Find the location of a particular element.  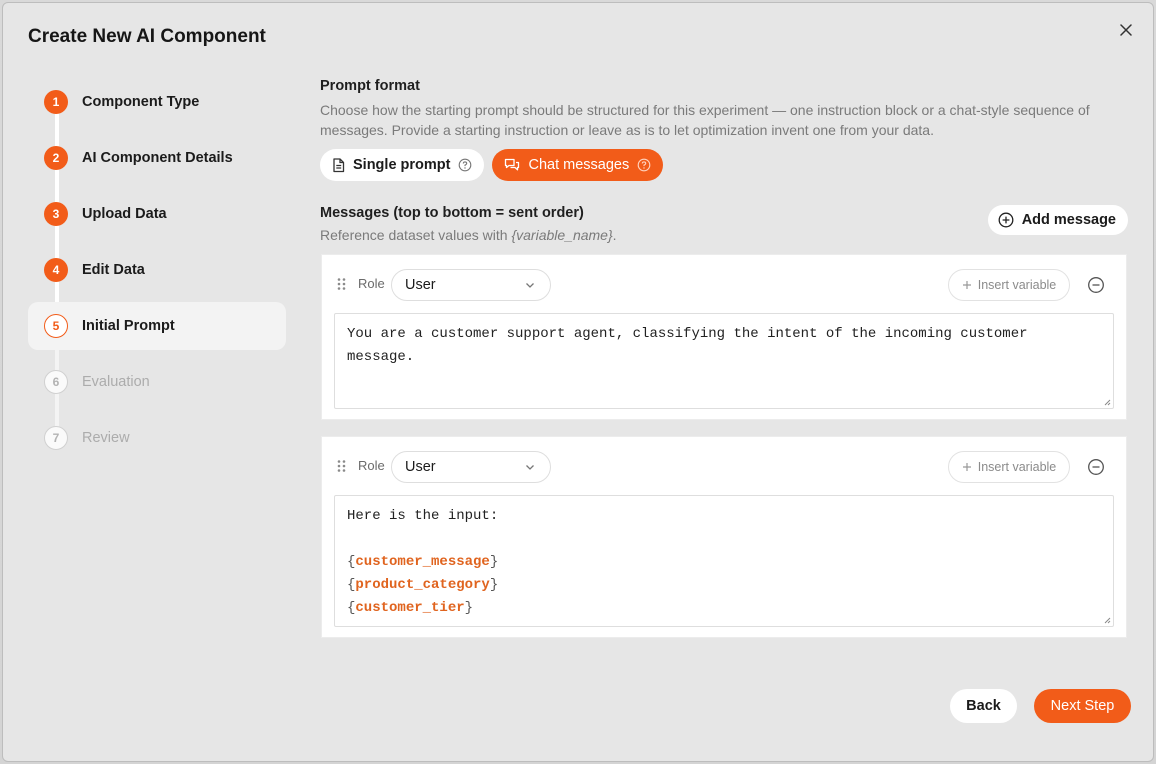

step-label: Review is located at coordinates (106, 438).